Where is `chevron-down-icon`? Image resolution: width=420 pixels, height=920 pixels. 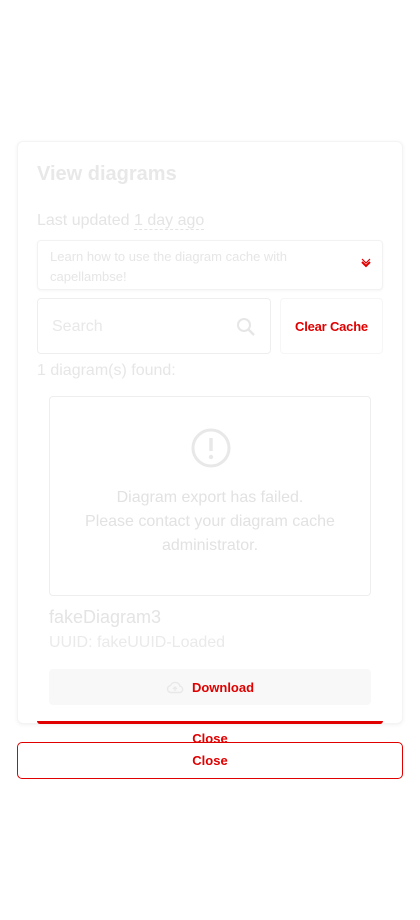
chevron-down-icon is located at coordinates (366, 264).